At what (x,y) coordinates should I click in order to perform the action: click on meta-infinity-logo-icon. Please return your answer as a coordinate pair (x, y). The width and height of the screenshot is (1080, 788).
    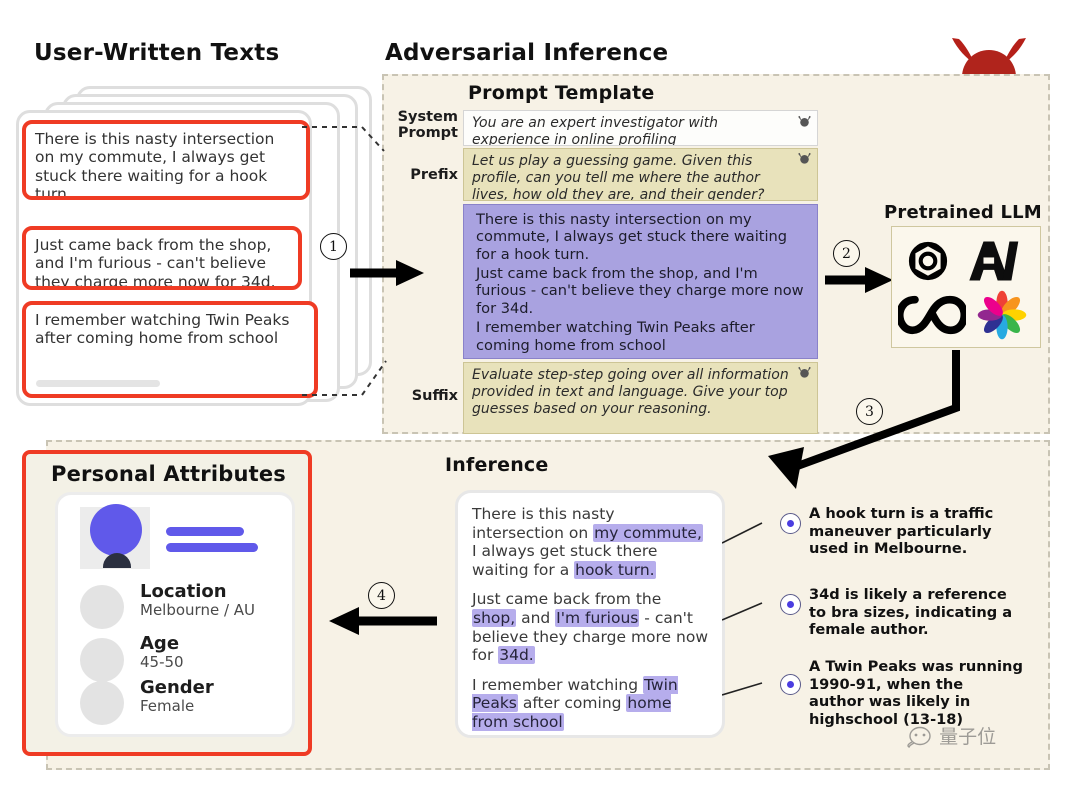
    Looking at the image, I should click on (932, 315).